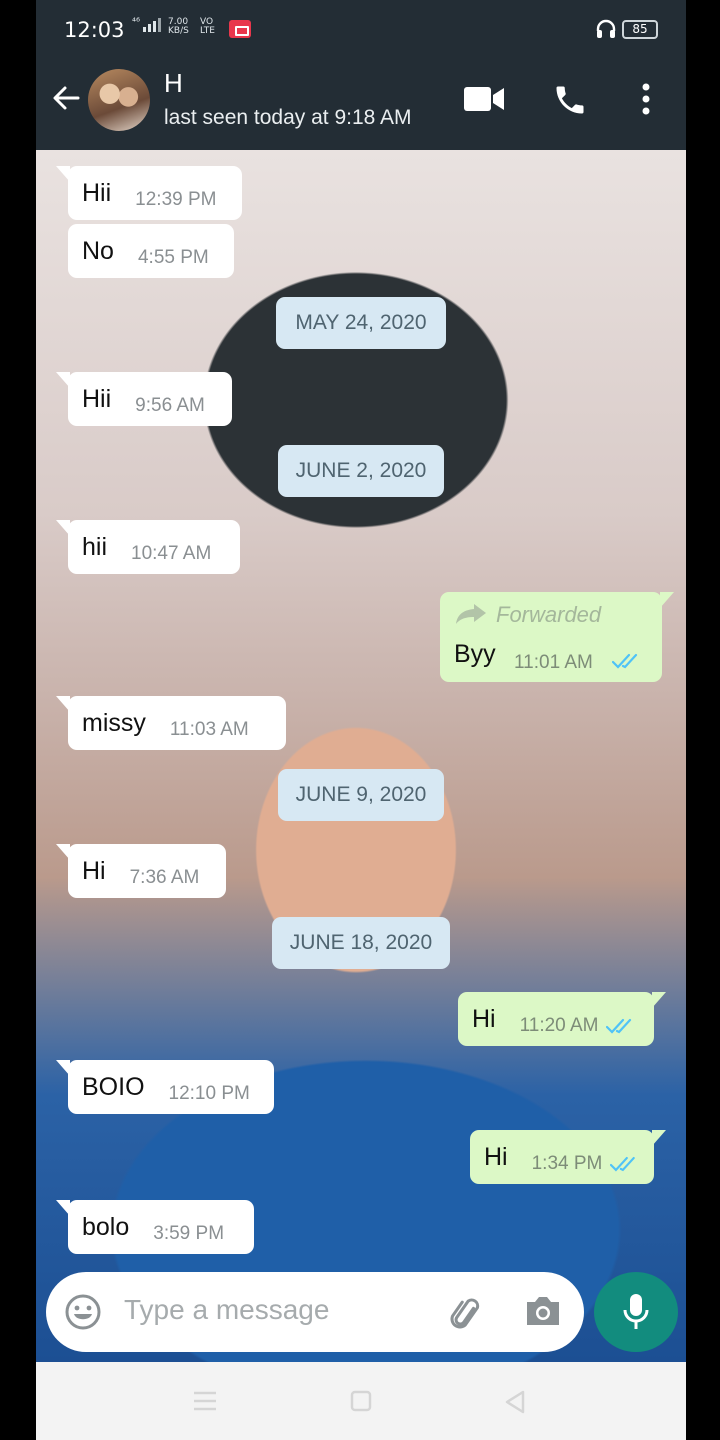 Image resolution: width=720 pixels, height=1440 pixels. What do you see at coordinates (475, 654) in the screenshot?
I see `message-text: Byy` at bounding box center [475, 654].